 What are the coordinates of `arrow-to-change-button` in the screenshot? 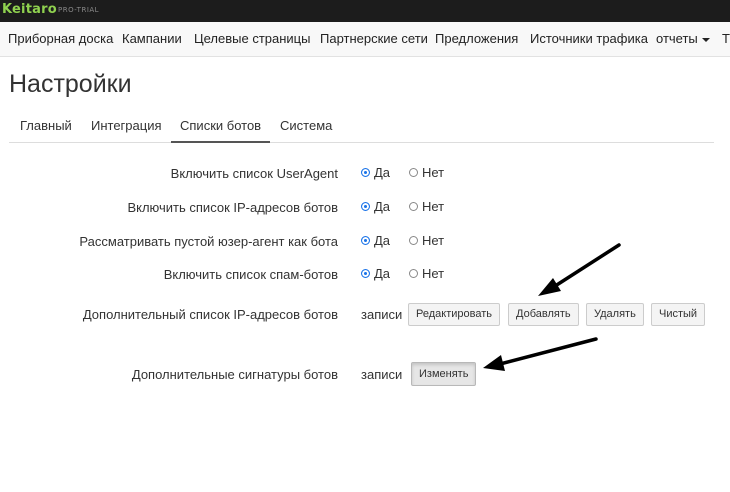 It's located at (540, 354).